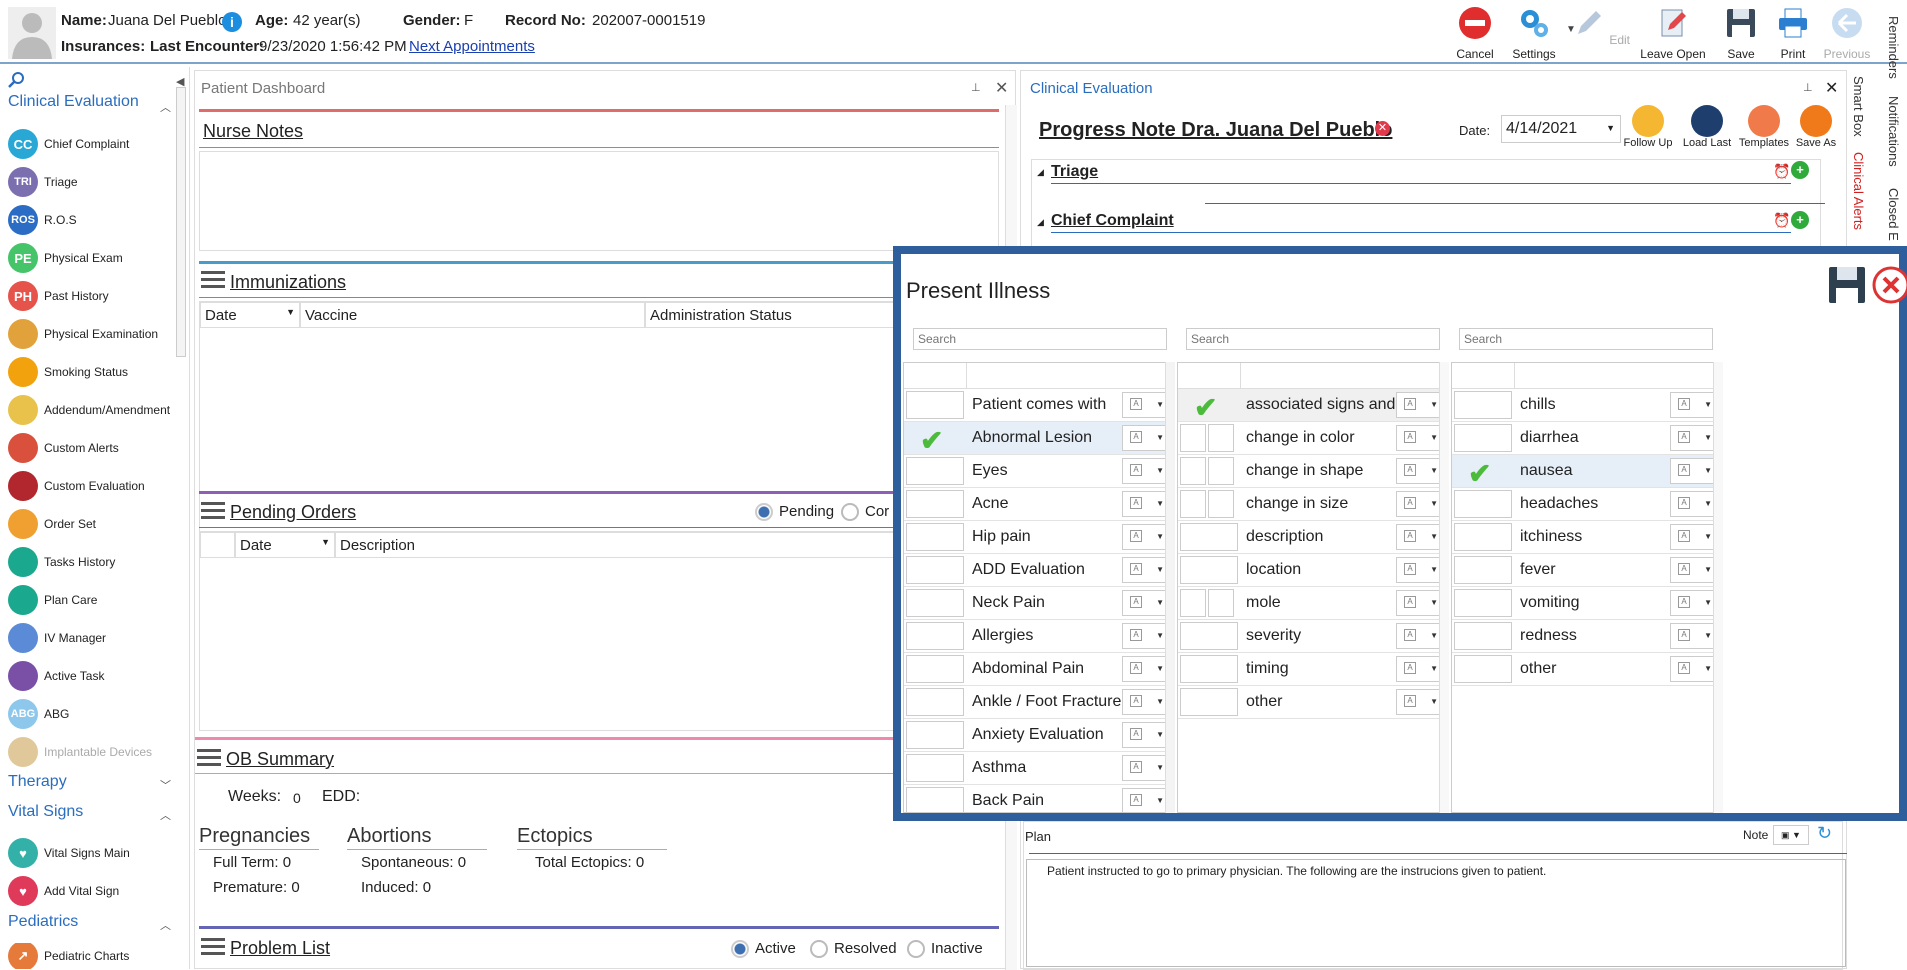  What do you see at coordinates (181, 222) in the screenshot?
I see `sidebar-scrollbar` at bounding box center [181, 222].